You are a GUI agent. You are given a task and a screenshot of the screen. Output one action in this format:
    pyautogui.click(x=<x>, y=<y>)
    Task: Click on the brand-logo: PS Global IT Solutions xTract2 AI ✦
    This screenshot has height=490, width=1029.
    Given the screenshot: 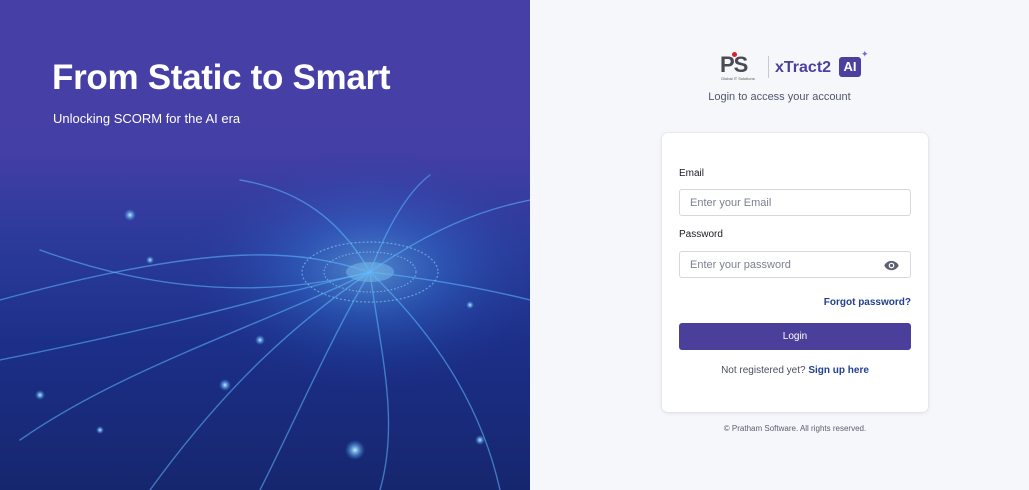 What is the action you would take?
    pyautogui.click(x=795, y=67)
    